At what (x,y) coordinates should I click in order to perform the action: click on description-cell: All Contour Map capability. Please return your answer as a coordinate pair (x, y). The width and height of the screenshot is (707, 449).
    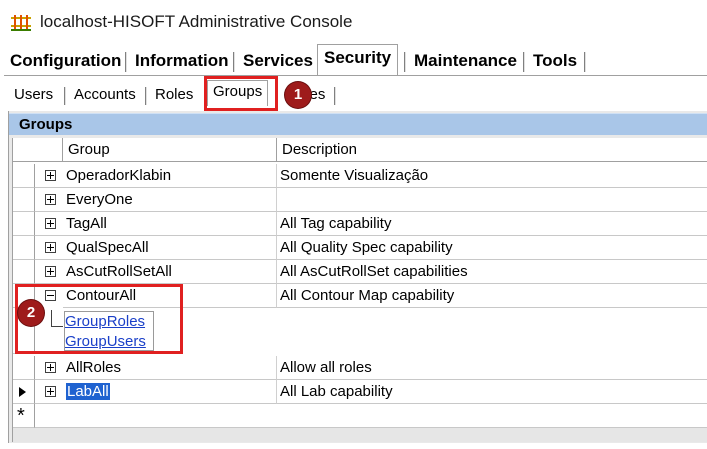
    Looking at the image, I should click on (492, 296).